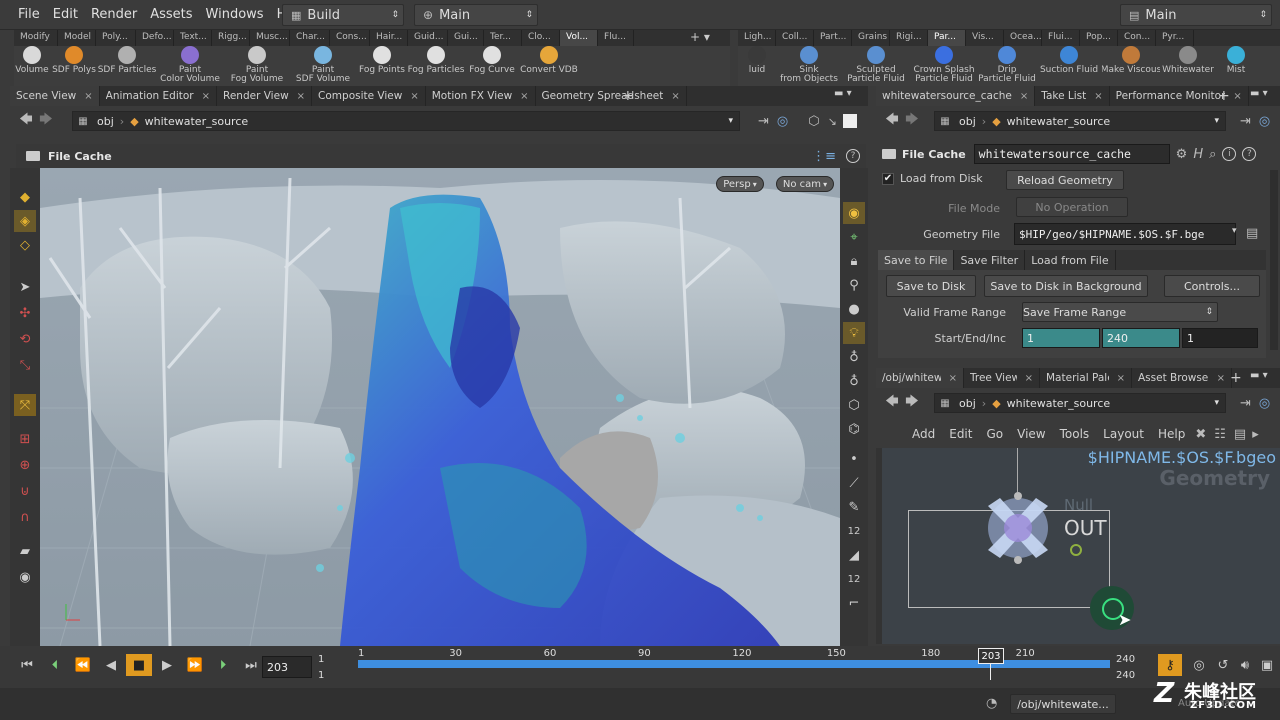 Image resolution: width=1280 pixels, height=720 pixels. Describe the element at coordinates (32, 66) in the screenshot. I see `shelf-tool: Volume` at that location.